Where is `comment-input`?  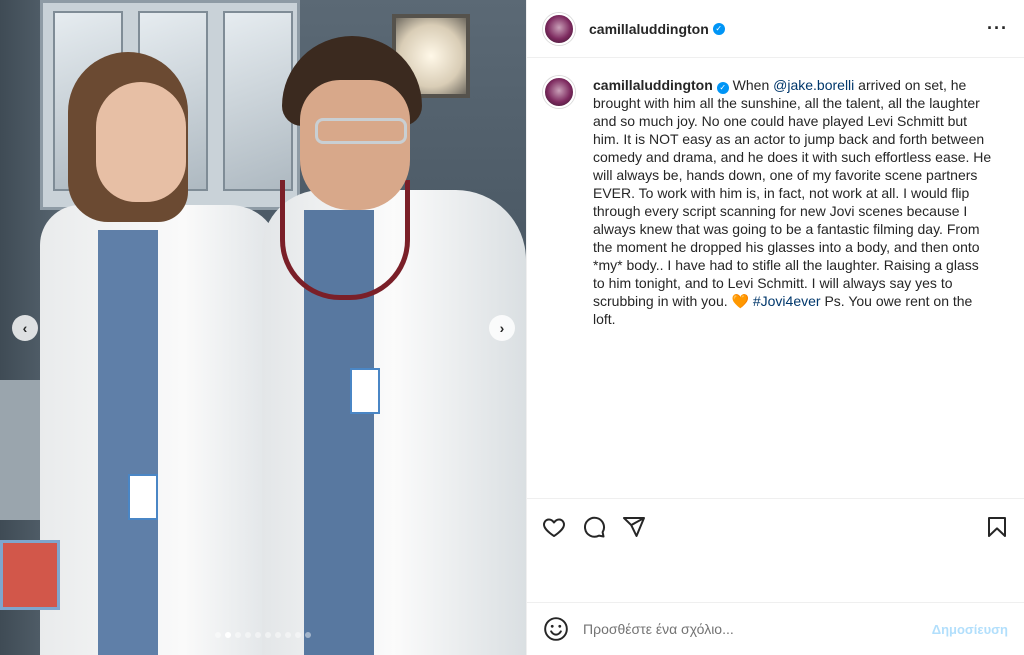
comment-input is located at coordinates (733, 629).